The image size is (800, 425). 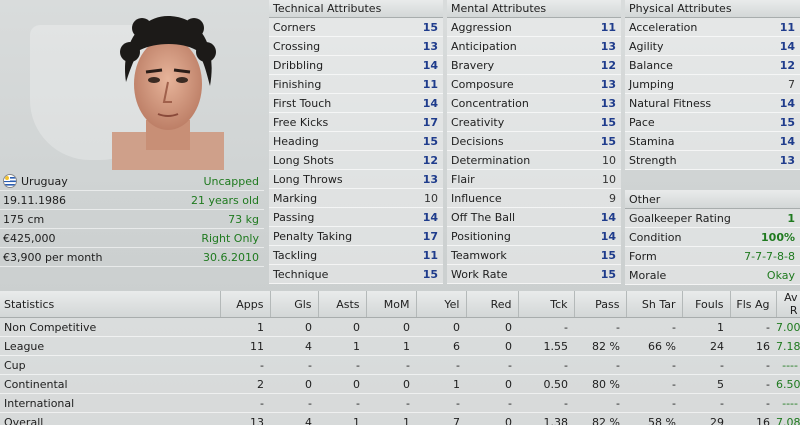 I want to click on attribute-label: Crossing, so click(x=297, y=46).